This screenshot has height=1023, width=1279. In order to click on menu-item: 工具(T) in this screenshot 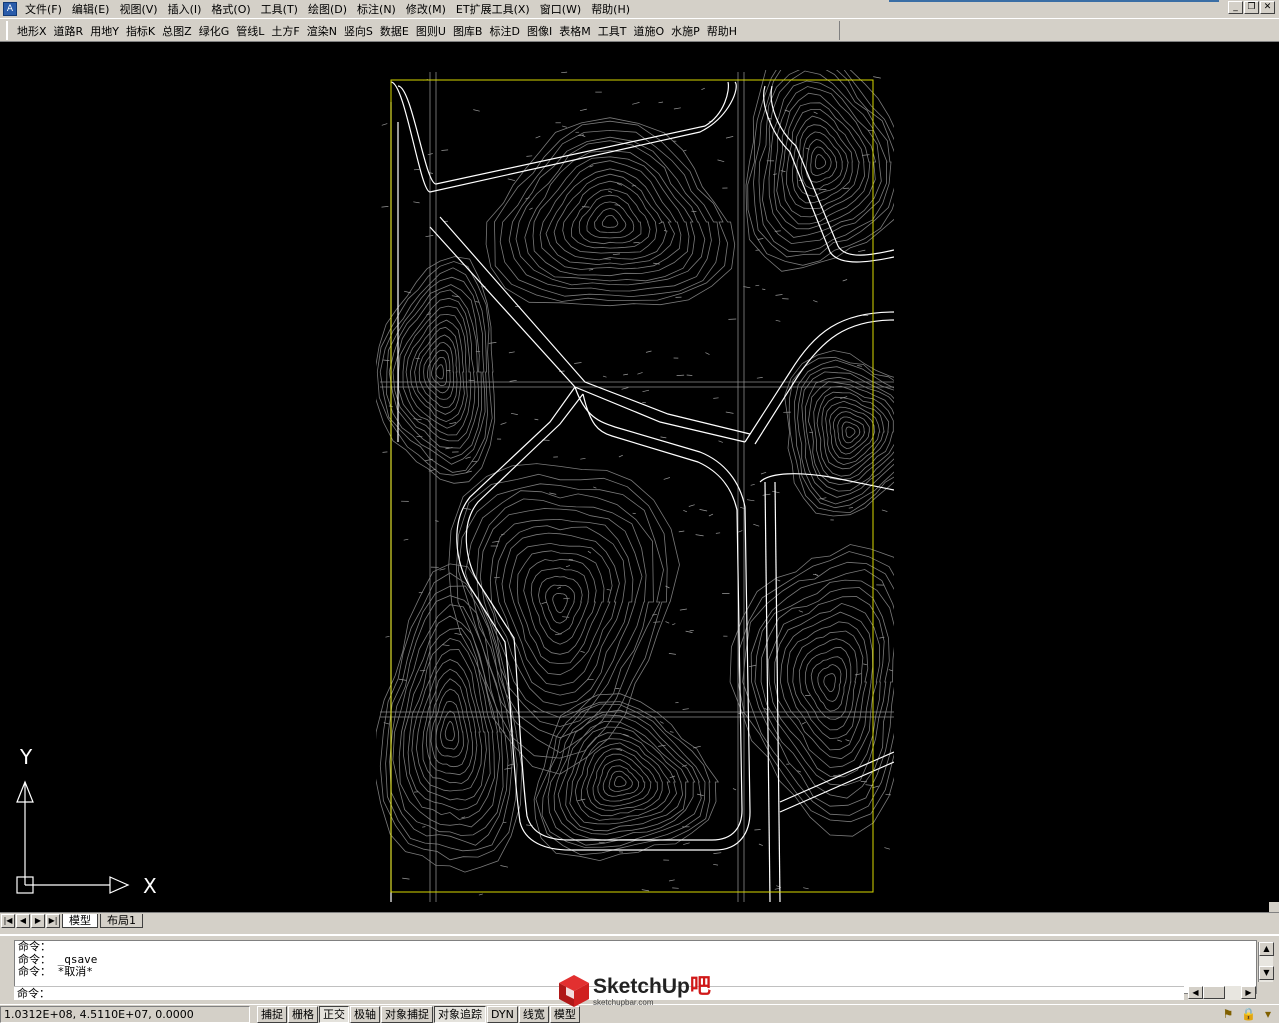, I will do `click(280, 9)`.